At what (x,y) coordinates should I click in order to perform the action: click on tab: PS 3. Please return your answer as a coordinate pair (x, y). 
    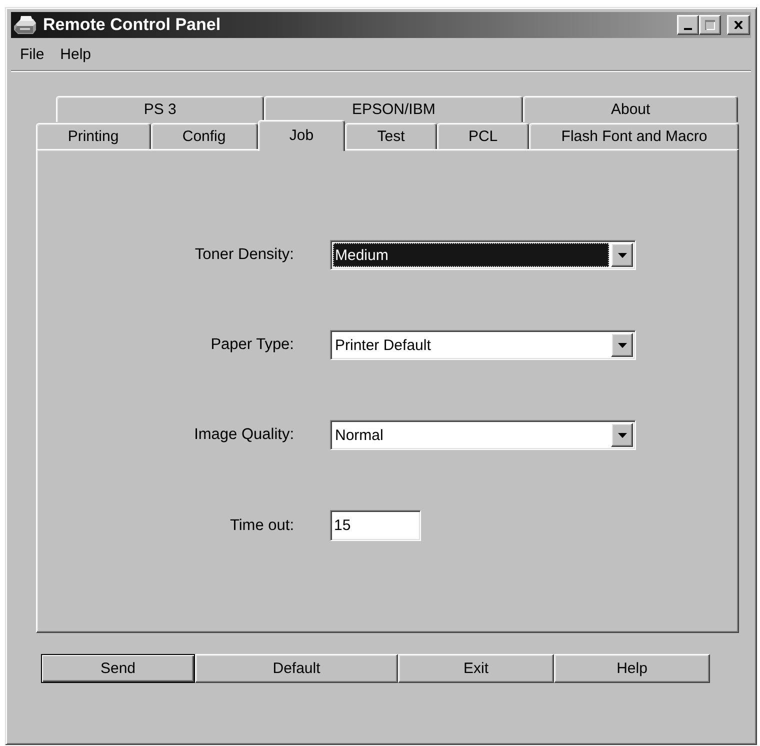
    Looking at the image, I should click on (160, 109).